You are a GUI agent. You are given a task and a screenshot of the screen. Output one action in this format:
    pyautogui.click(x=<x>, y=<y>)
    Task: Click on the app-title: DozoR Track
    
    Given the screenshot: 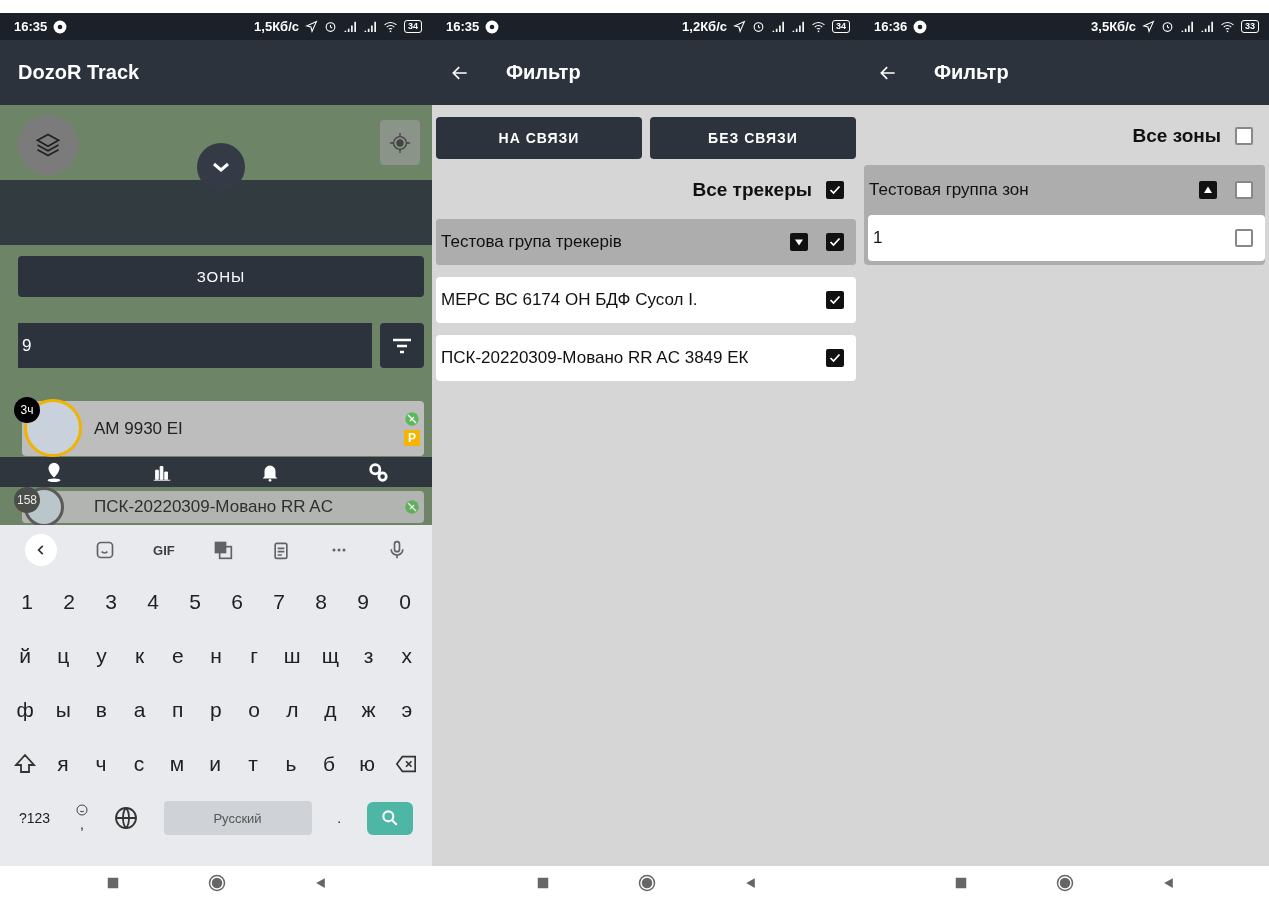 What is the action you would take?
    pyautogui.click(x=79, y=72)
    